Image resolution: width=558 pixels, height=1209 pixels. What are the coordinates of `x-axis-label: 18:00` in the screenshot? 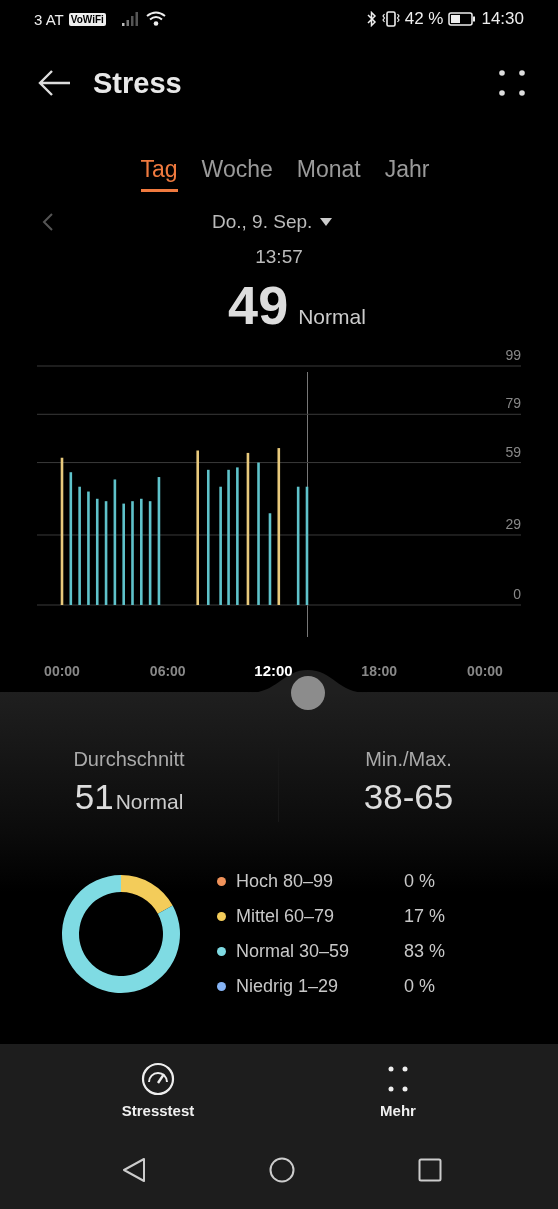 It's located at (379, 671).